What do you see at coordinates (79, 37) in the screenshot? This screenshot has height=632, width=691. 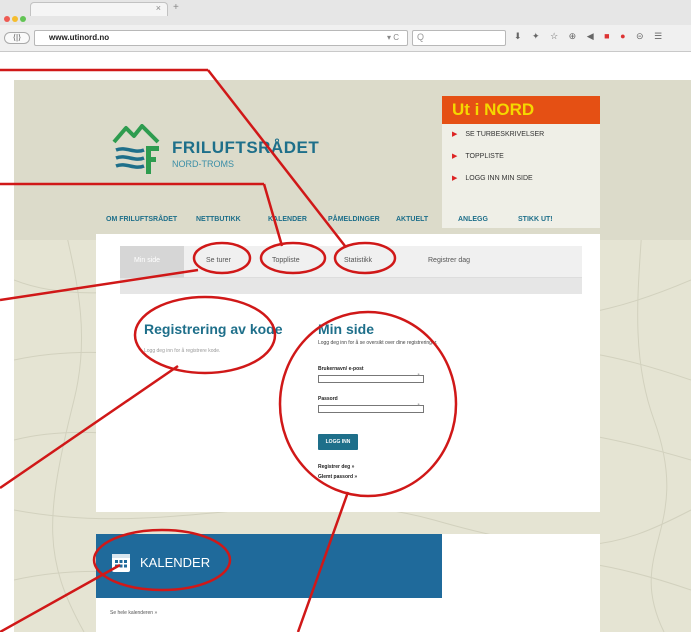 I see `url-text: www.utinord.no` at bounding box center [79, 37].